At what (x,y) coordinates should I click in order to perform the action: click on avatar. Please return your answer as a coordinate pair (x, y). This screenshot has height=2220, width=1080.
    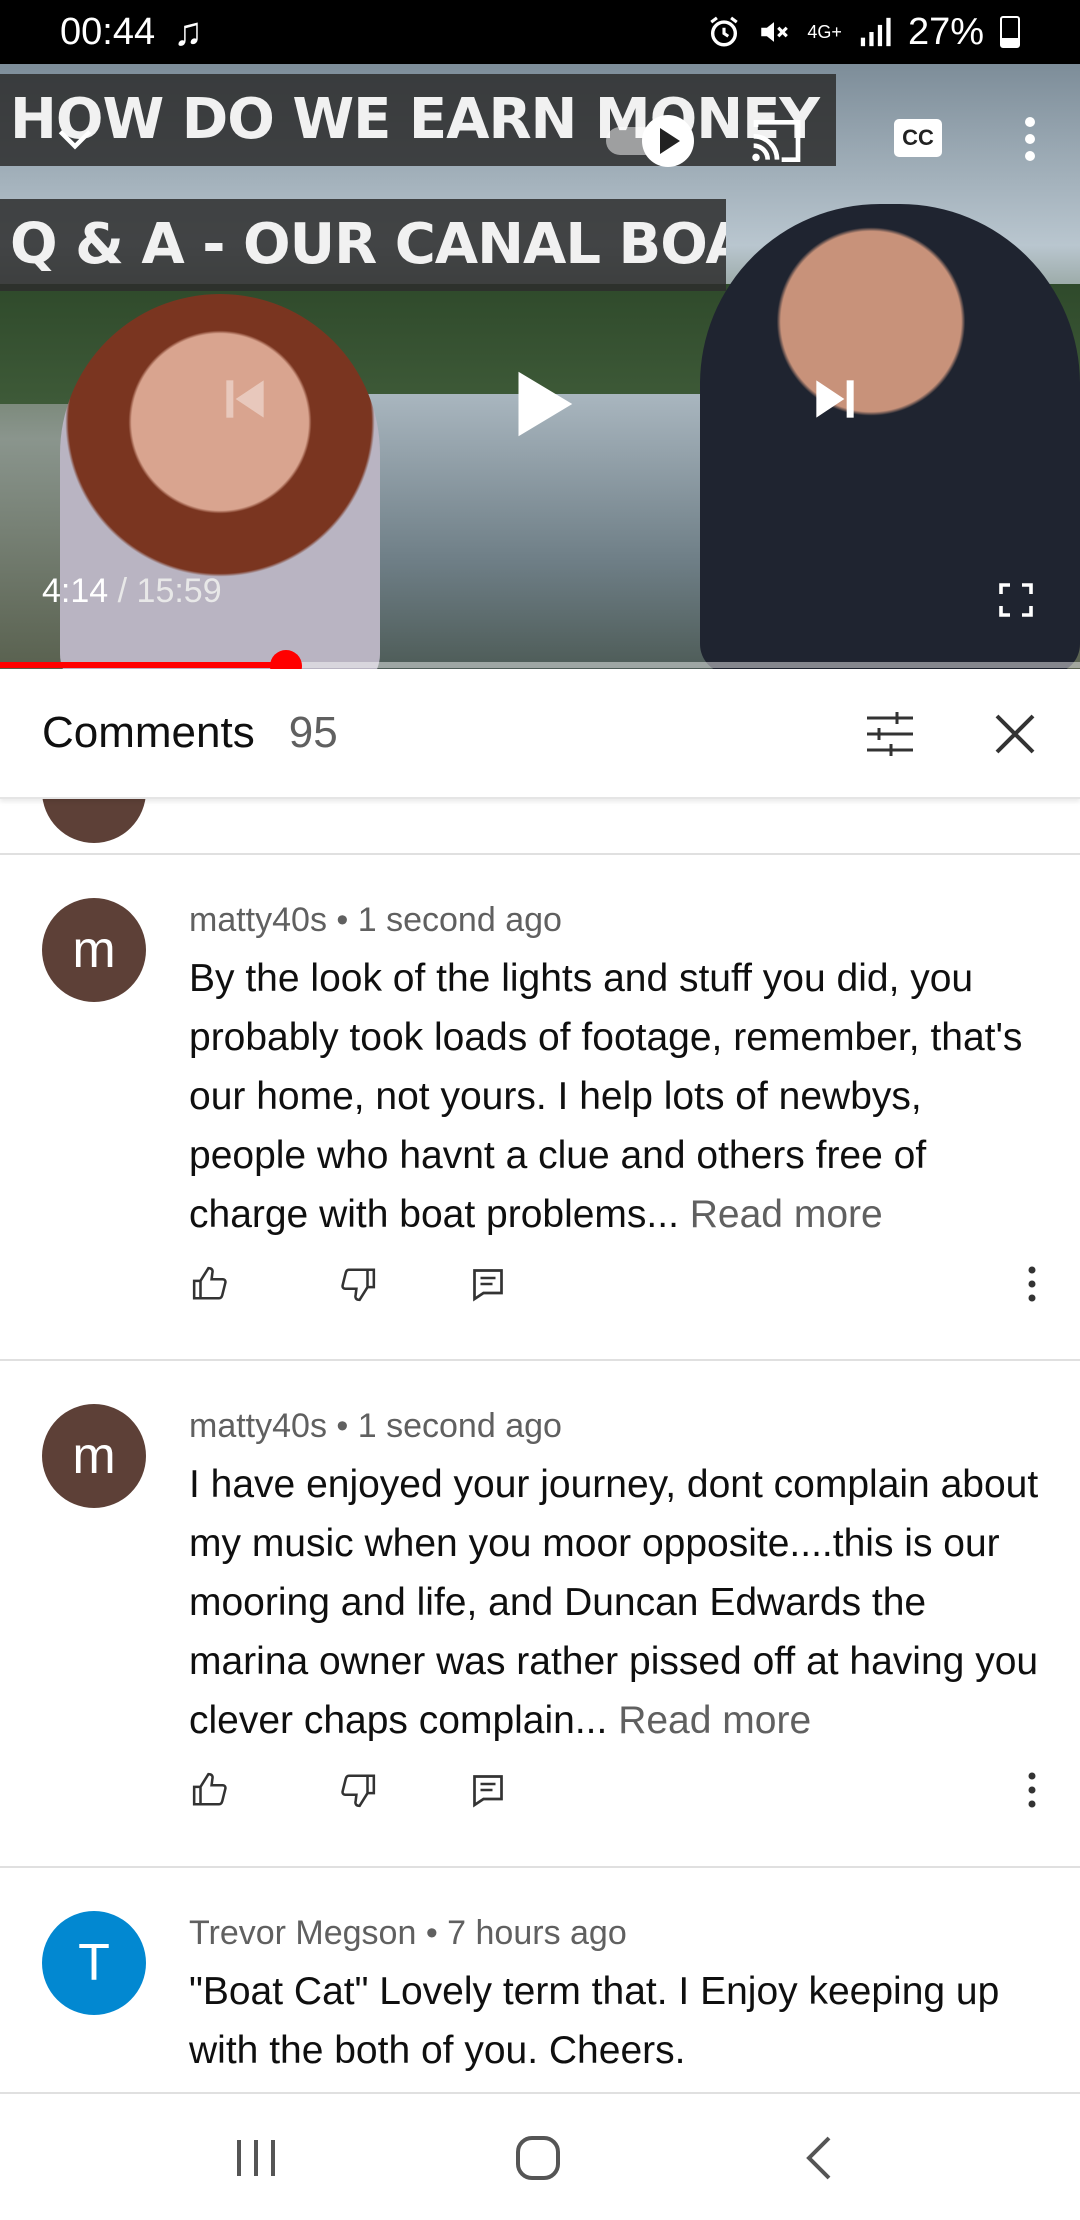
    Looking at the image, I should click on (94, 821).